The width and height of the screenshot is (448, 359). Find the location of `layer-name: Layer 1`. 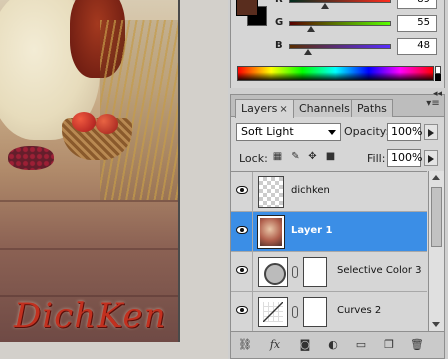

layer-name: Layer 1 is located at coordinates (312, 230).